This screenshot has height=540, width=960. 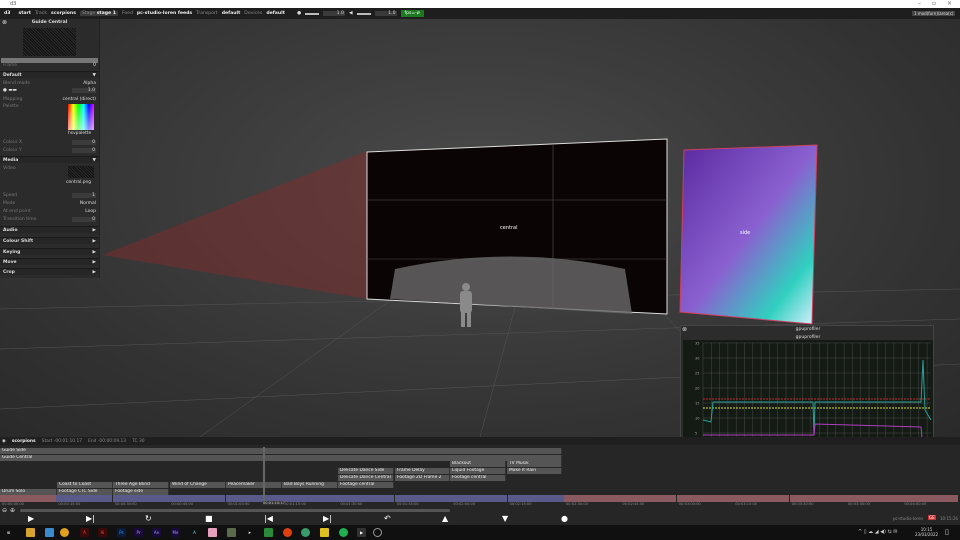 What do you see at coordinates (198, 485) in the screenshot?
I see `timeline-clip: Wind of Change` at bounding box center [198, 485].